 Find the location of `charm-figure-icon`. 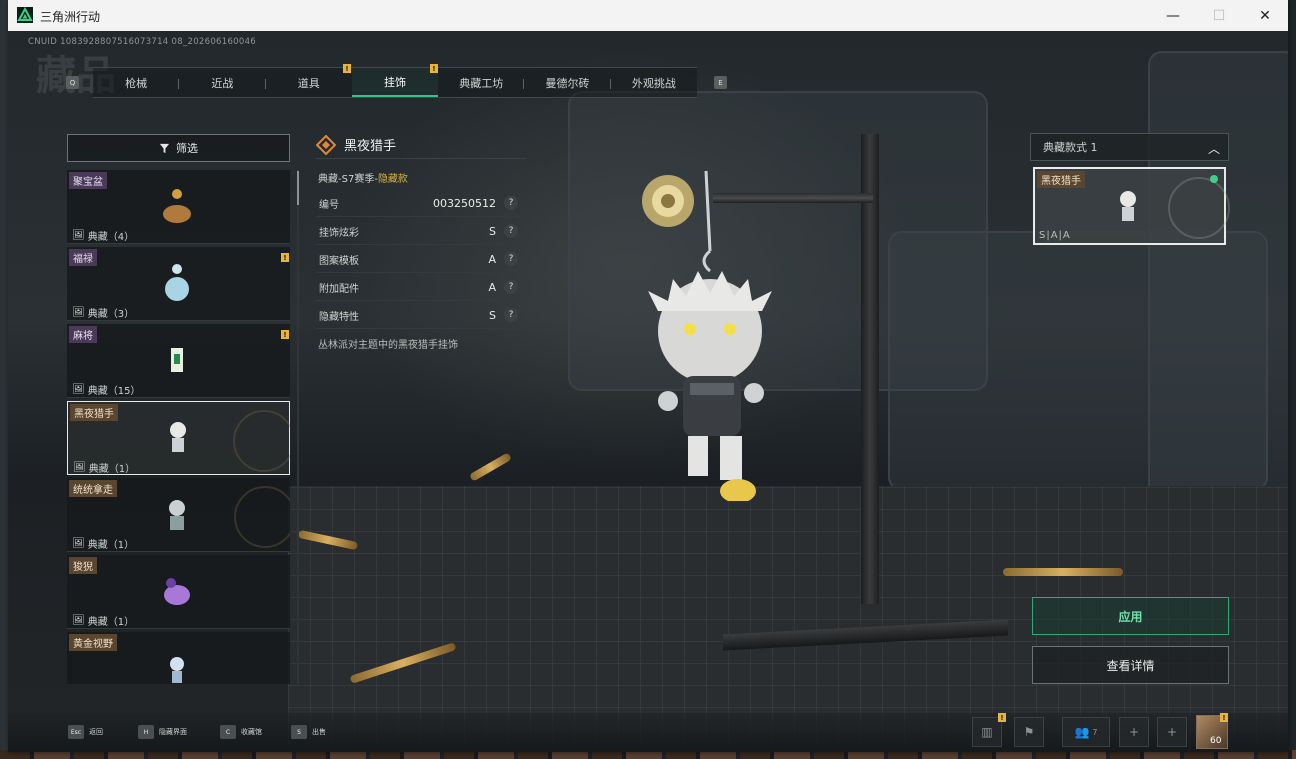

charm-figure-icon is located at coordinates (707, 335).